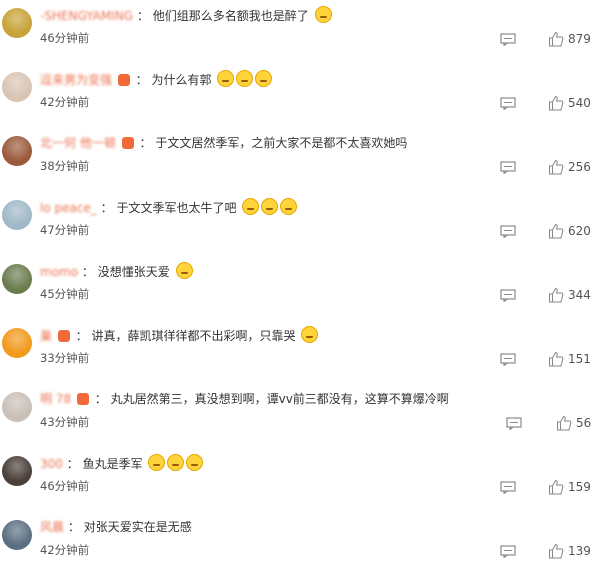 The image size is (594, 578). Describe the element at coordinates (78, 143) in the screenshot. I see `username-link: 北一何 他一顿` at that location.